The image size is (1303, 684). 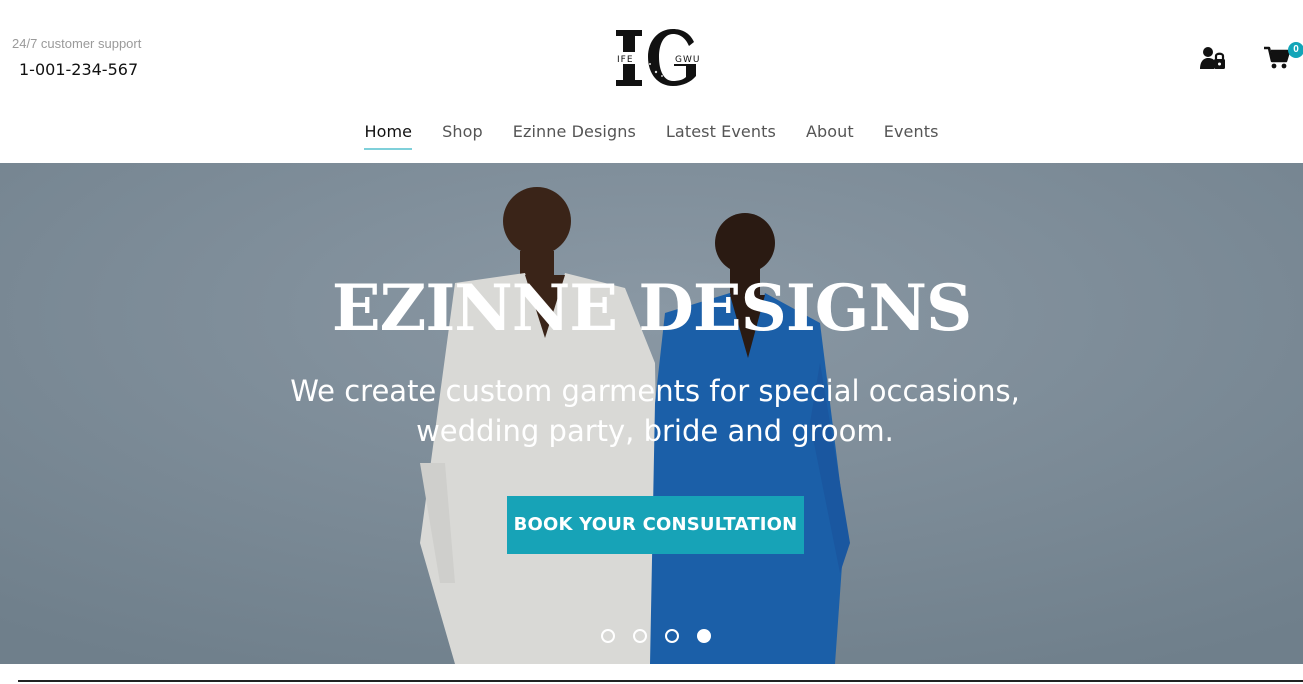 What do you see at coordinates (77, 43) in the screenshot?
I see `support-label: 24/7 customer support` at bounding box center [77, 43].